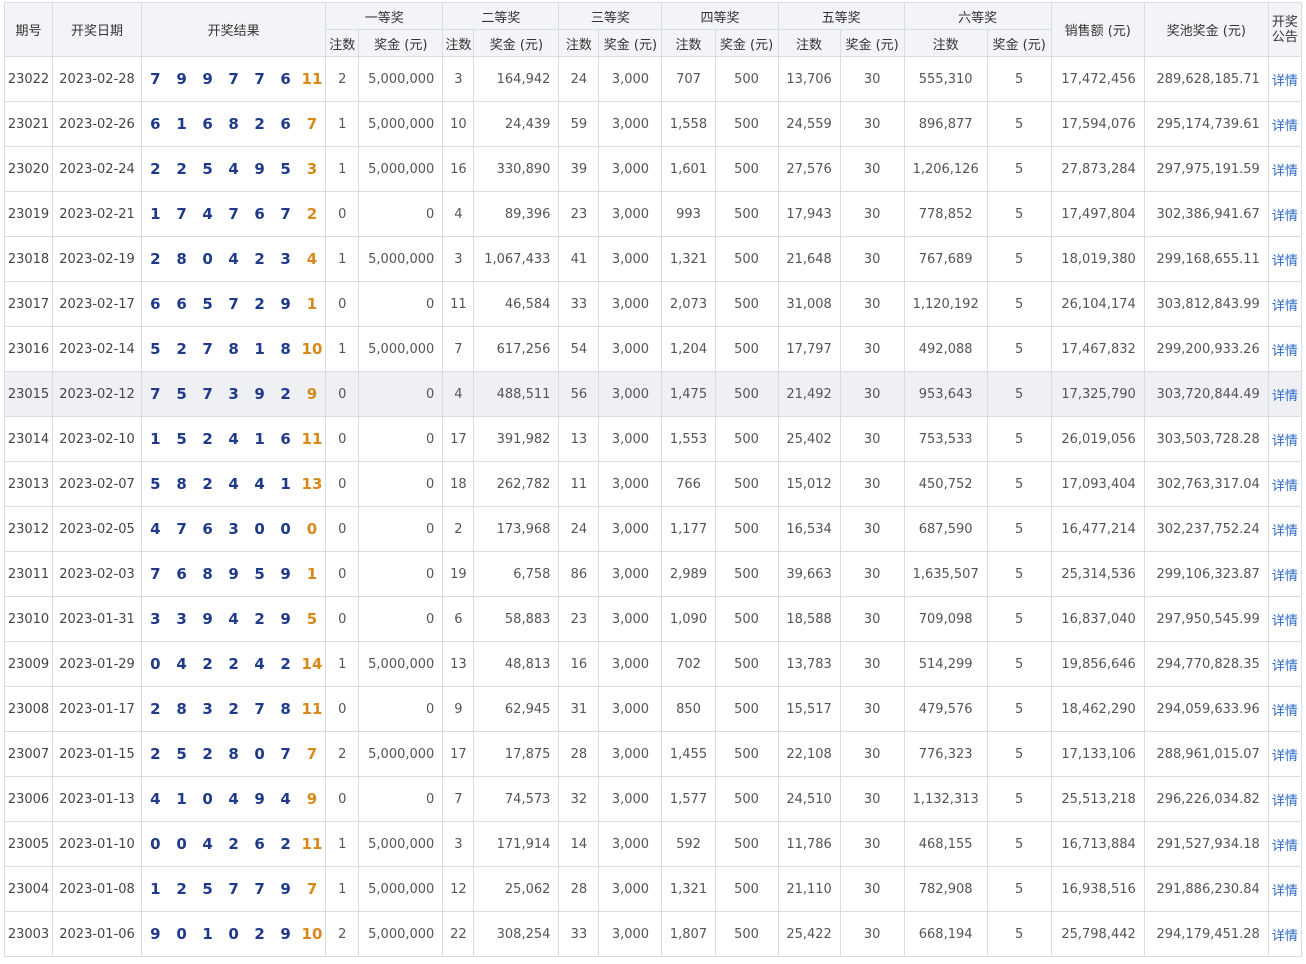 The width and height of the screenshot is (1306, 964). Describe the element at coordinates (97, 349) in the screenshot. I see `date-cell: 2023-02-14` at that location.